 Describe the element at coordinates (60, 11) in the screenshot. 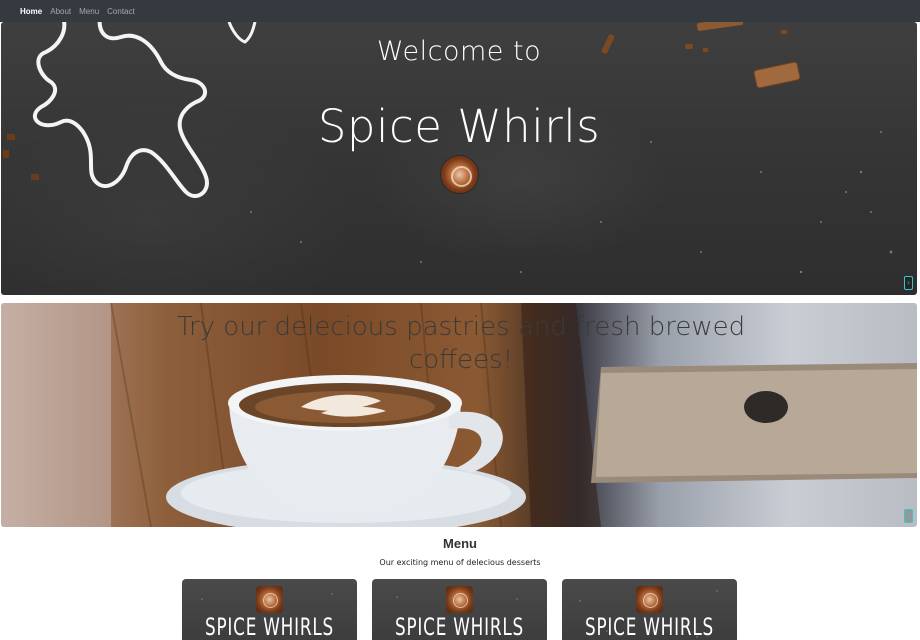

I see `nav-link-about: About` at that location.